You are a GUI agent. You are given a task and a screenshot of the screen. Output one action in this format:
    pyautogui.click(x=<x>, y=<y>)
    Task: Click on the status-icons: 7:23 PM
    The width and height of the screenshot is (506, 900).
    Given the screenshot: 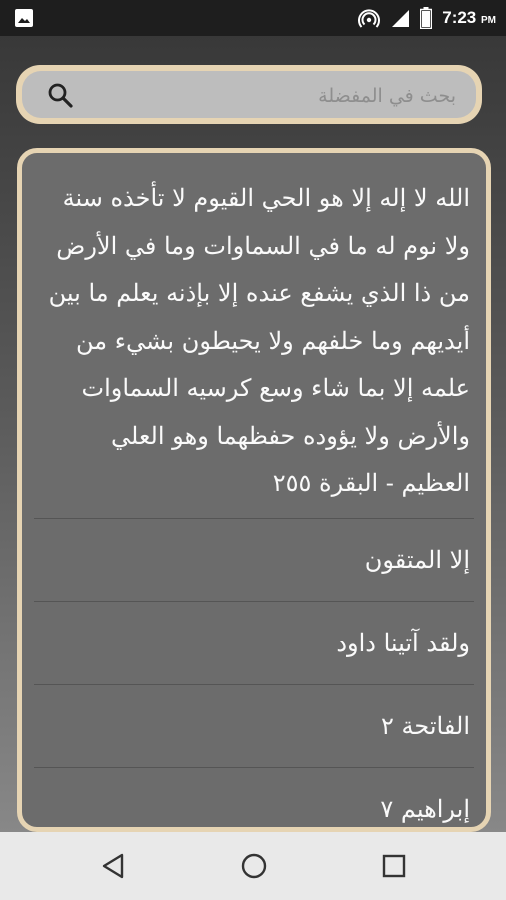 What is the action you would take?
    pyautogui.click(x=427, y=18)
    